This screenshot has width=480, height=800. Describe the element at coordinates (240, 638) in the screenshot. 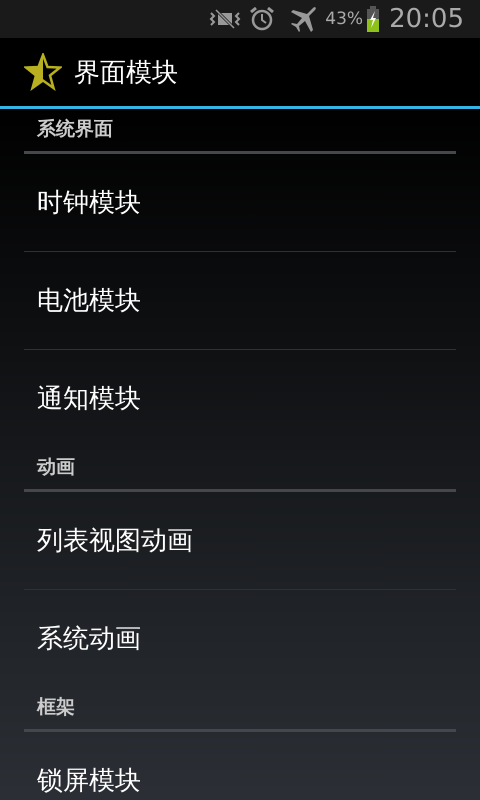

I see `list-item: 系统动画` at that location.